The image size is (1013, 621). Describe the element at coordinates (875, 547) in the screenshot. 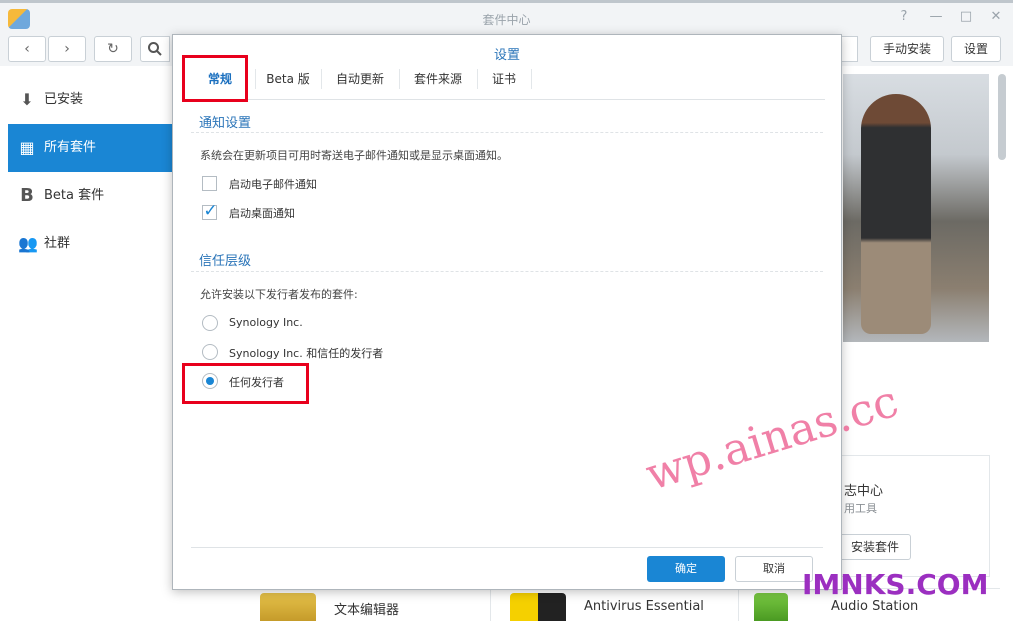

I see `install-package-button: 安装套件` at that location.